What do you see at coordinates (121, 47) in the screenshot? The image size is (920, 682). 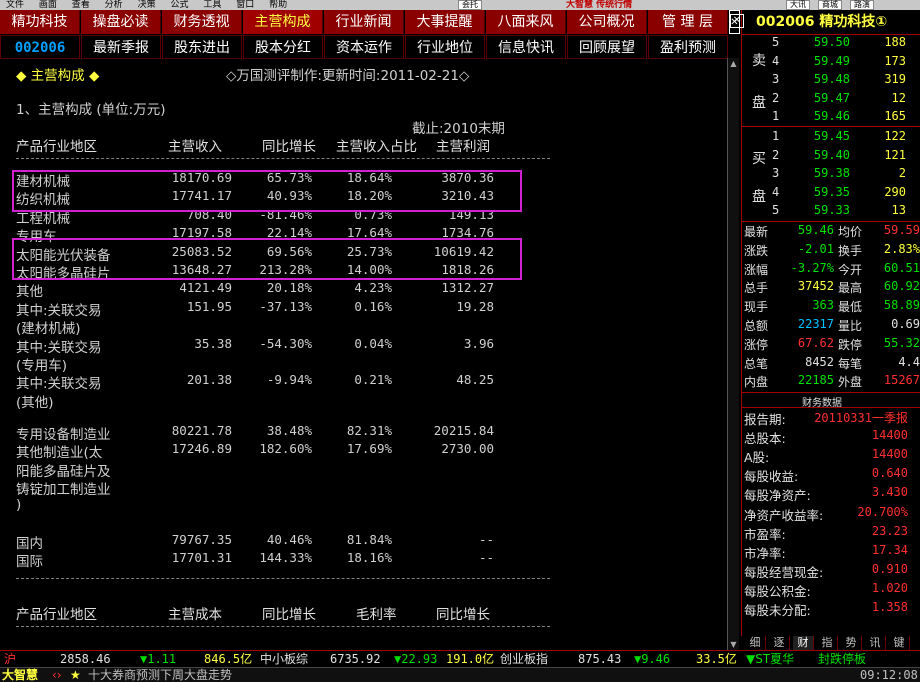 I see `tab-latest-report: 最新季报` at bounding box center [121, 47].